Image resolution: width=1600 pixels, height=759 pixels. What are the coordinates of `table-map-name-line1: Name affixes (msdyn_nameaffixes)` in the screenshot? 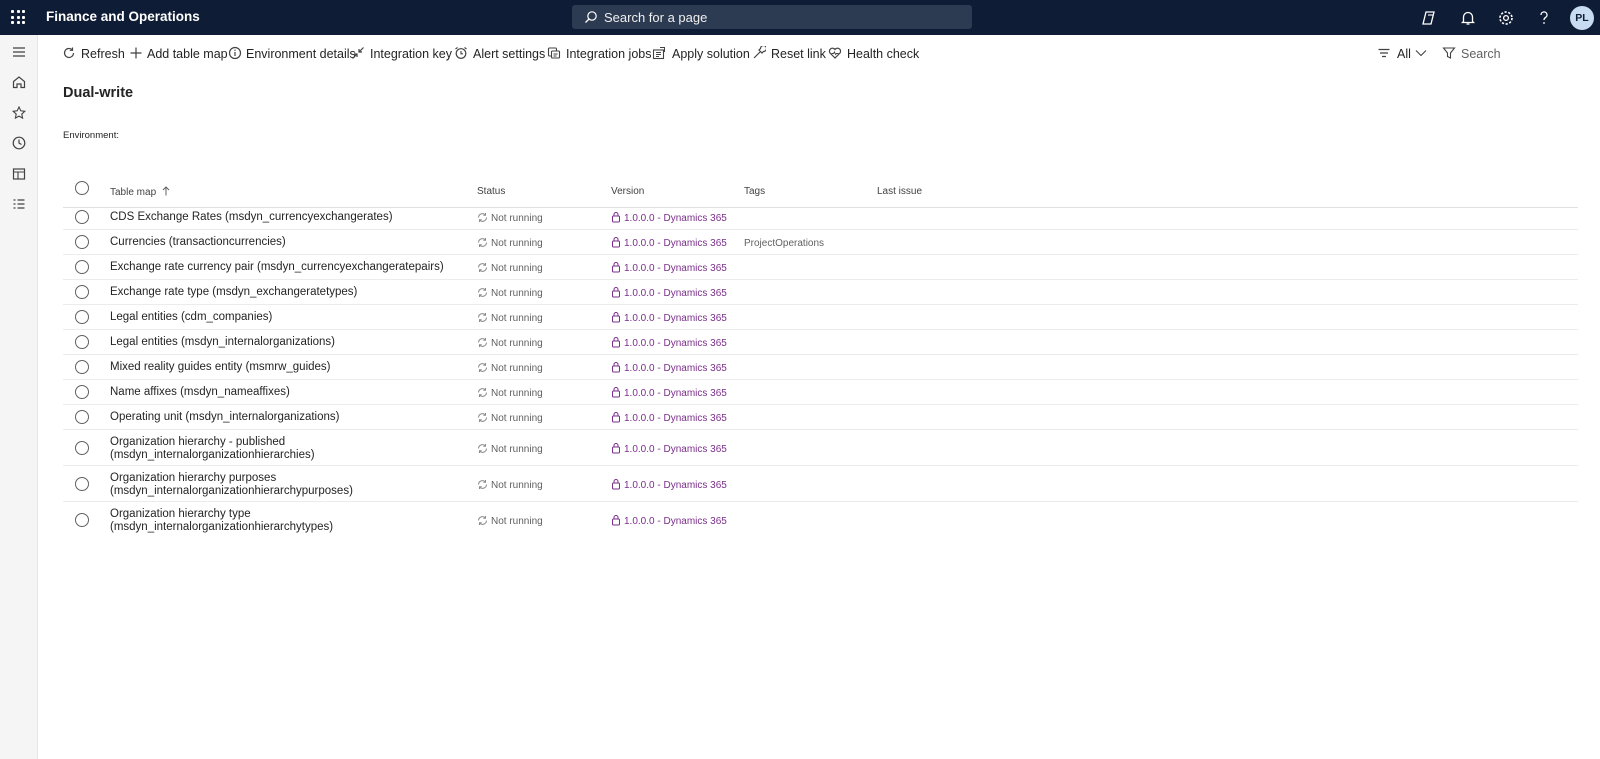 It's located at (200, 392).